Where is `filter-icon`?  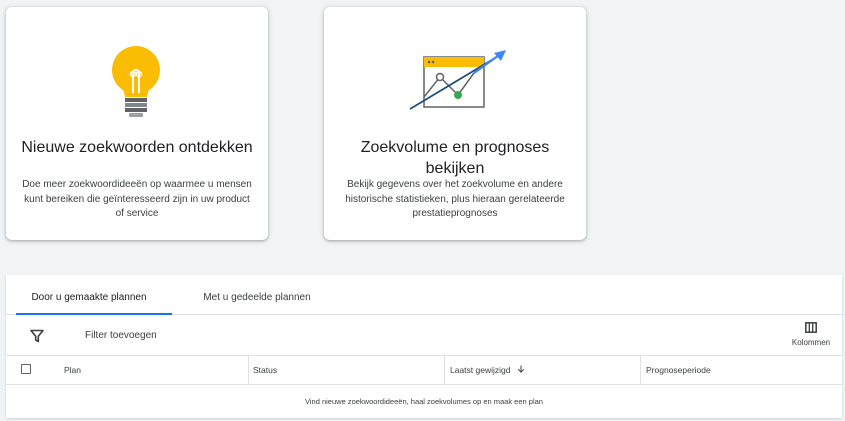
filter-icon is located at coordinates (37, 336).